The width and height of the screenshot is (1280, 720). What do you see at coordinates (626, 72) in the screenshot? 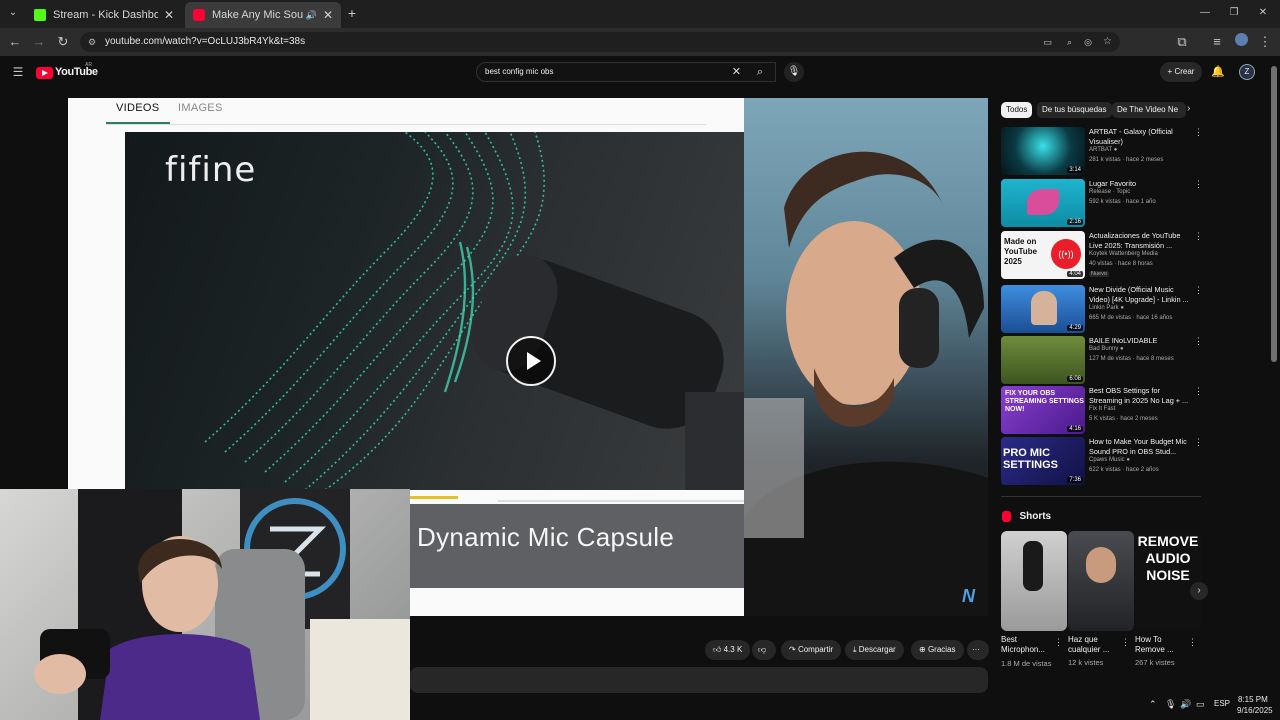
I see `search-input: best config mic obs ✕` at bounding box center [626, 72].